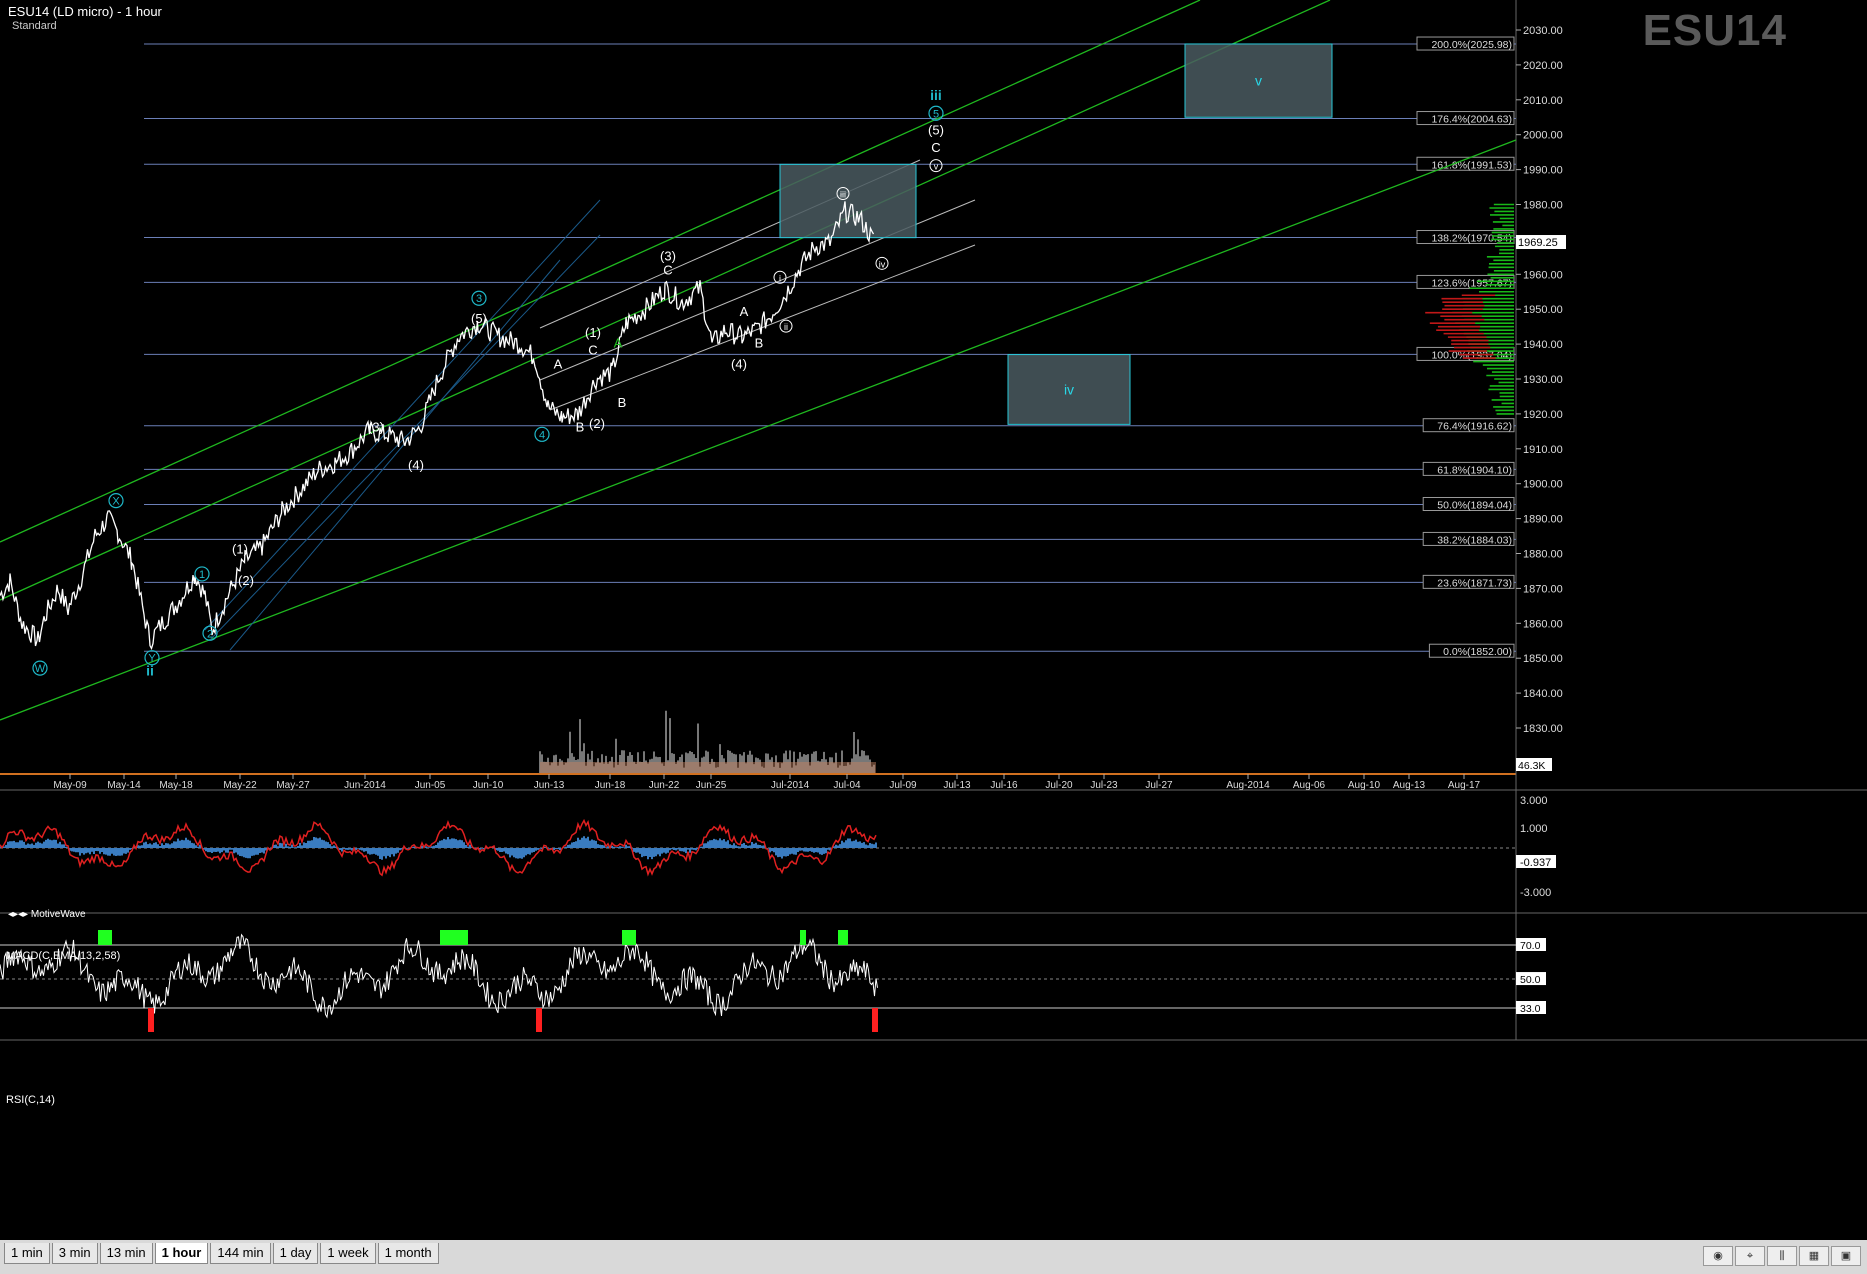 The width and height of the screenshot is (1867, 1274). Describe the element at coordinates (1543, 206) in the screenshot. I see `y-tick-label: 1980.00` at that location.